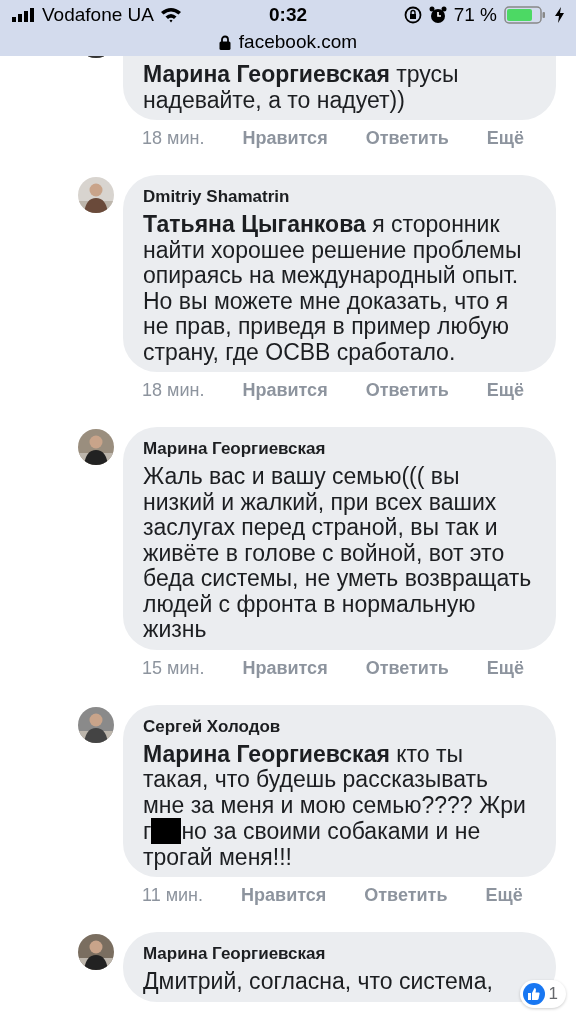  Describe the element at coordinates (298, 42) in the screenshot. I see `page-url: facebook.com` at that location.